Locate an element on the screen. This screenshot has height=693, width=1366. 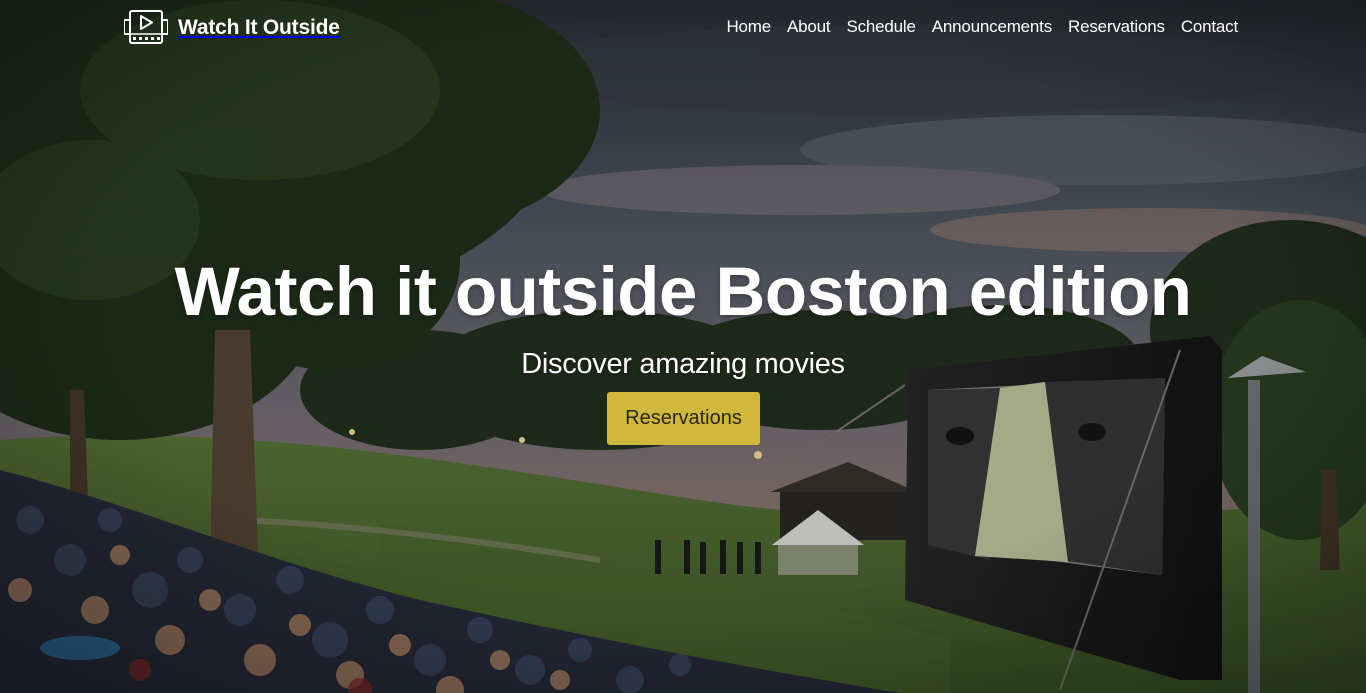
hero-title: Watch it outside Boston edition is located at coordinates (683, 291).